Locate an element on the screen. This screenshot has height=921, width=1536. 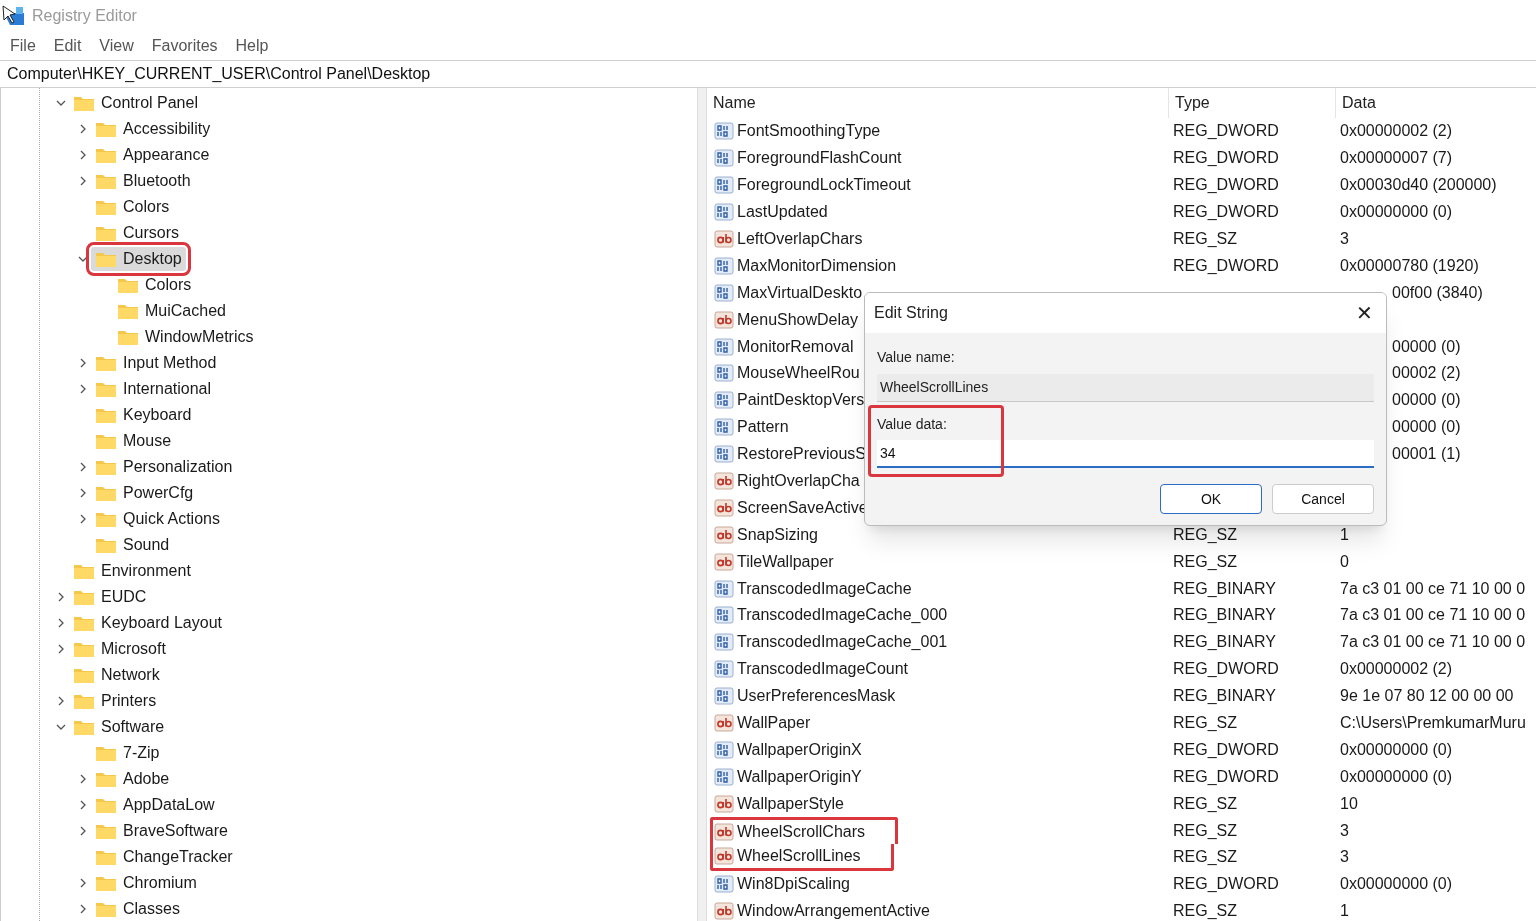
tree-item: Keyboard Layout is located at coordinates (147, 623).